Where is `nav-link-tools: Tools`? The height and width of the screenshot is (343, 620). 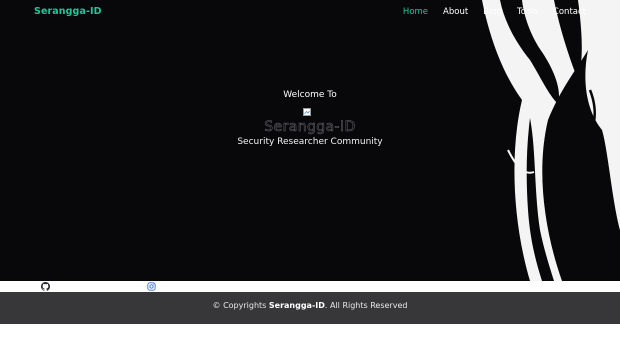 nav-link-tools: Tools is located at coordinates (527, 12).